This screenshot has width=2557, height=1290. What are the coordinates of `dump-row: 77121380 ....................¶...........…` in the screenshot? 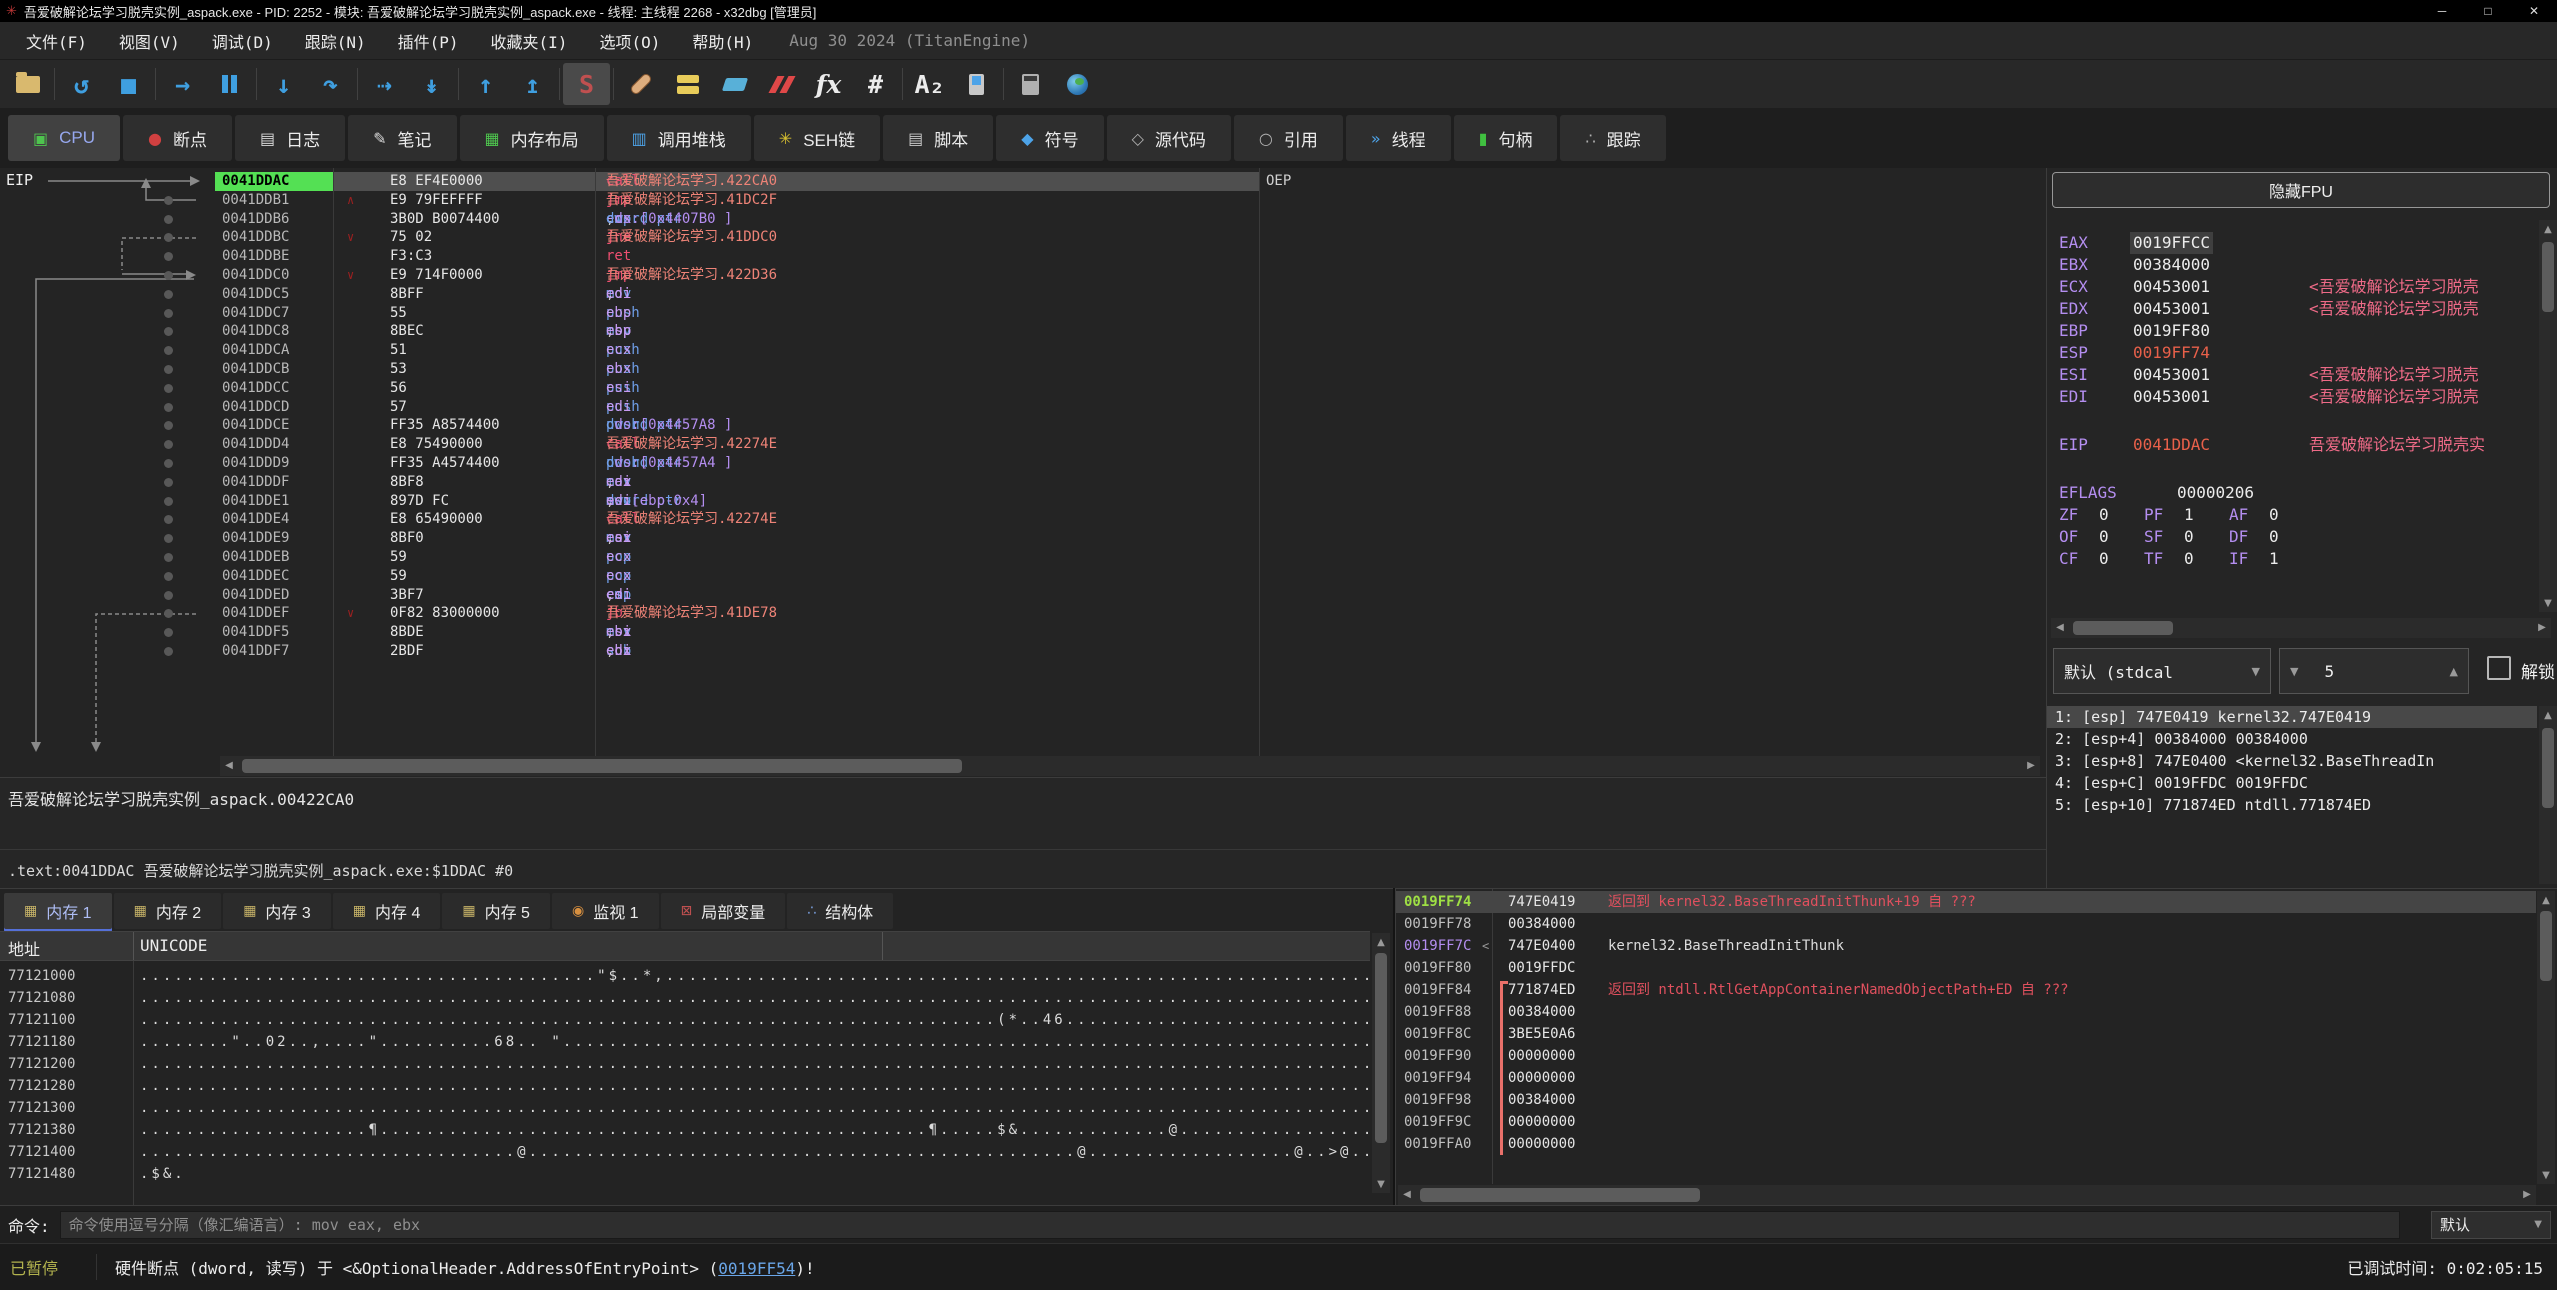 It's located at (685, 1130).